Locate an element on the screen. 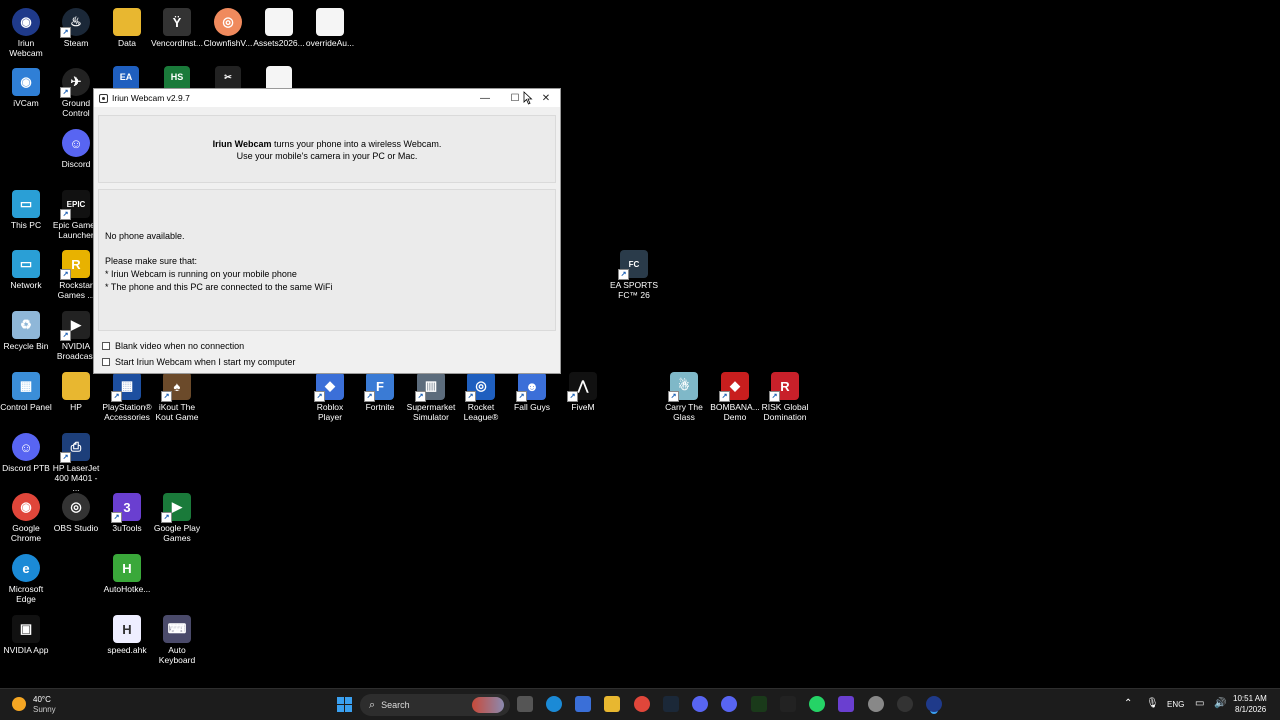 The width and height of the screenshot is (1280, 720). app-taskbar-icon is located at coordinates (846, 704).